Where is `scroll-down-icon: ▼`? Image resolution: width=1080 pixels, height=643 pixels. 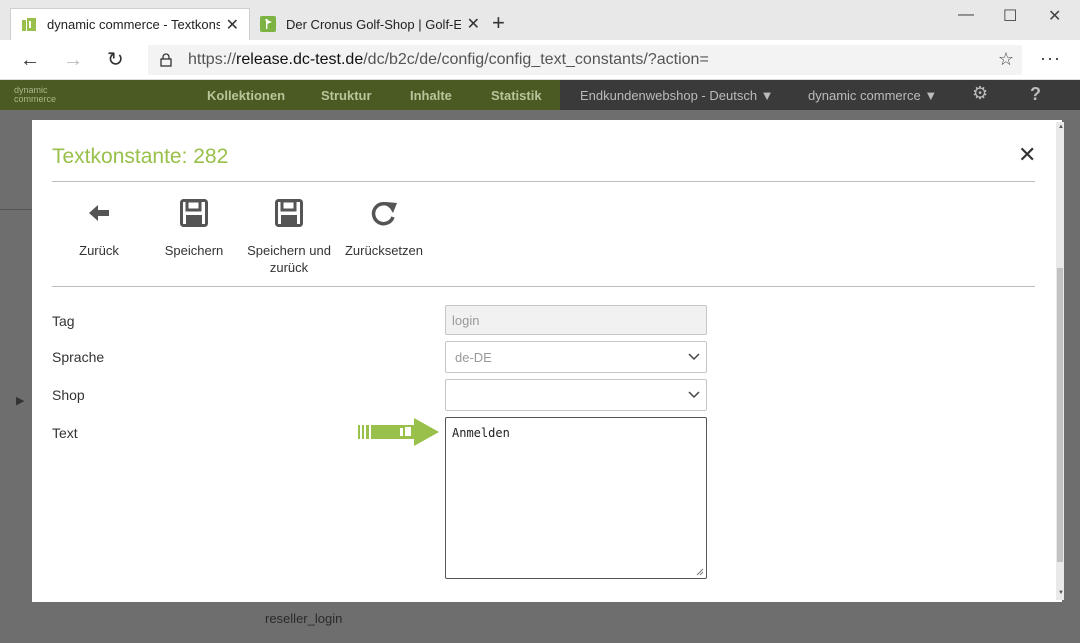
scroll-down-icon: ▼ is located at coordinates (1061, 593).